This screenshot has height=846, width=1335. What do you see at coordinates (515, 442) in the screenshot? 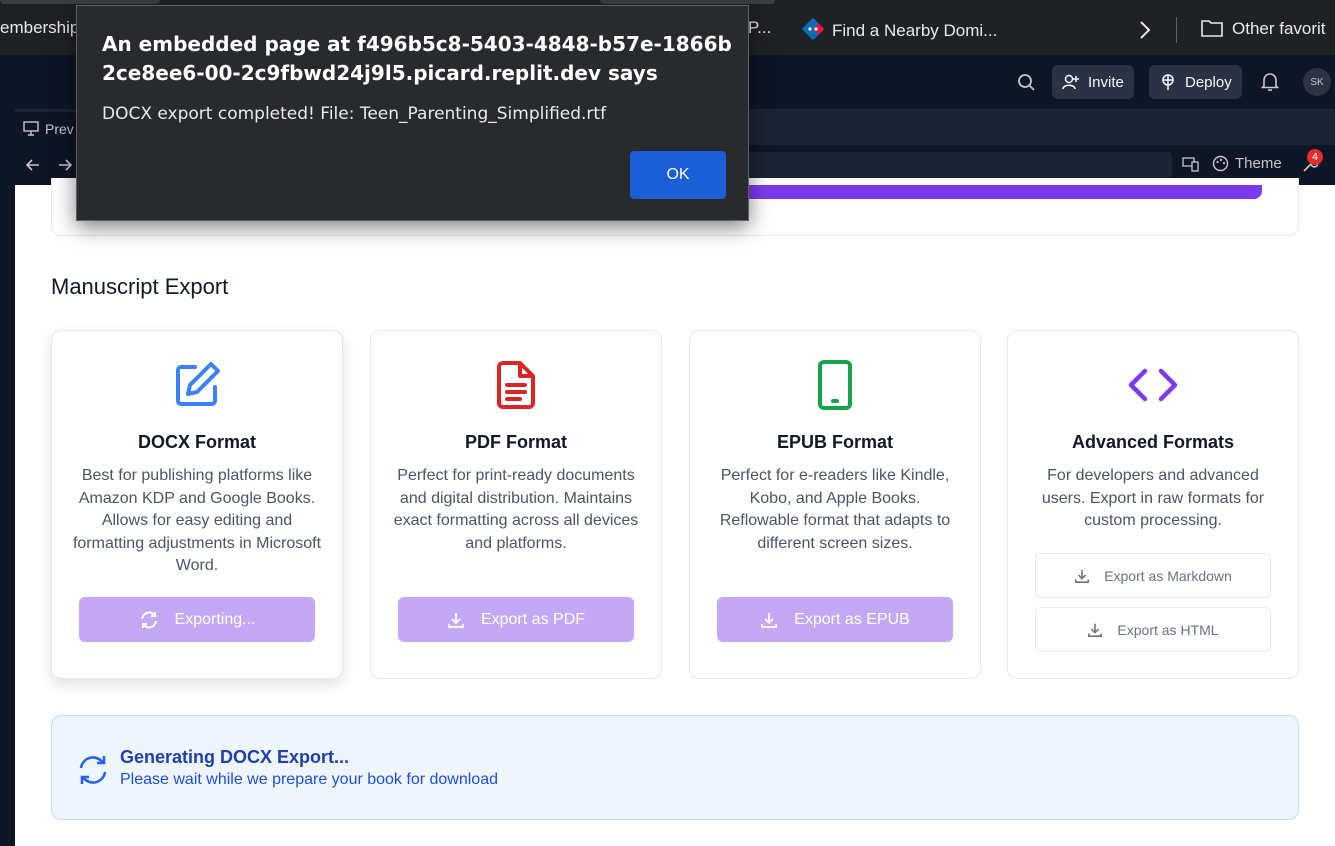
I see `pdf-title: PDF Format` at bounding box center [515, 442].